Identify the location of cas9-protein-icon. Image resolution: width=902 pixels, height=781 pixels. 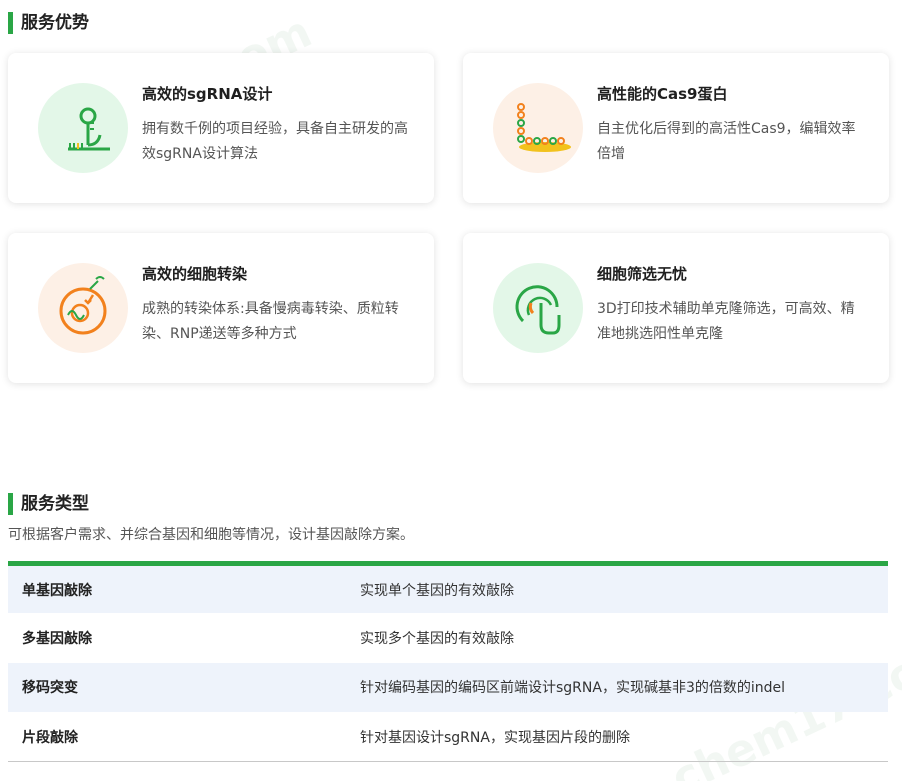
(538, 128).